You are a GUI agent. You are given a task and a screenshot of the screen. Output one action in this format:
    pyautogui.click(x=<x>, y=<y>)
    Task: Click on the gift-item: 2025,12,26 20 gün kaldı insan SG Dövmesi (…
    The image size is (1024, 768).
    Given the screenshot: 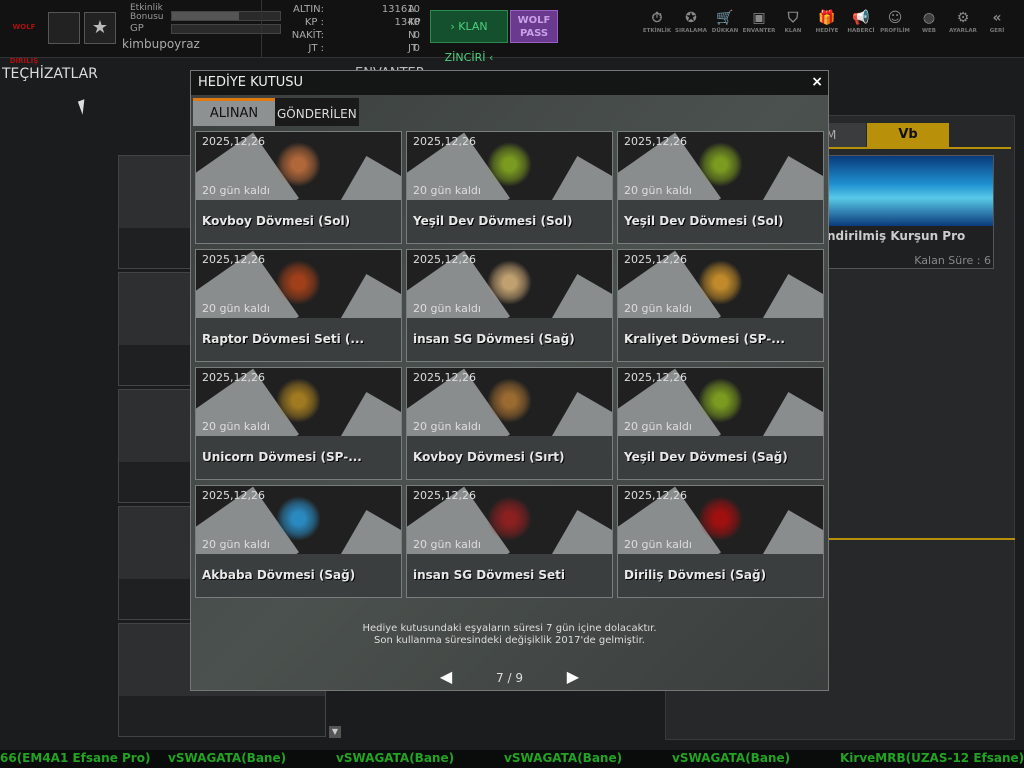 What is the action you would take?
    pyautogui.click(x=509, y=305)
    